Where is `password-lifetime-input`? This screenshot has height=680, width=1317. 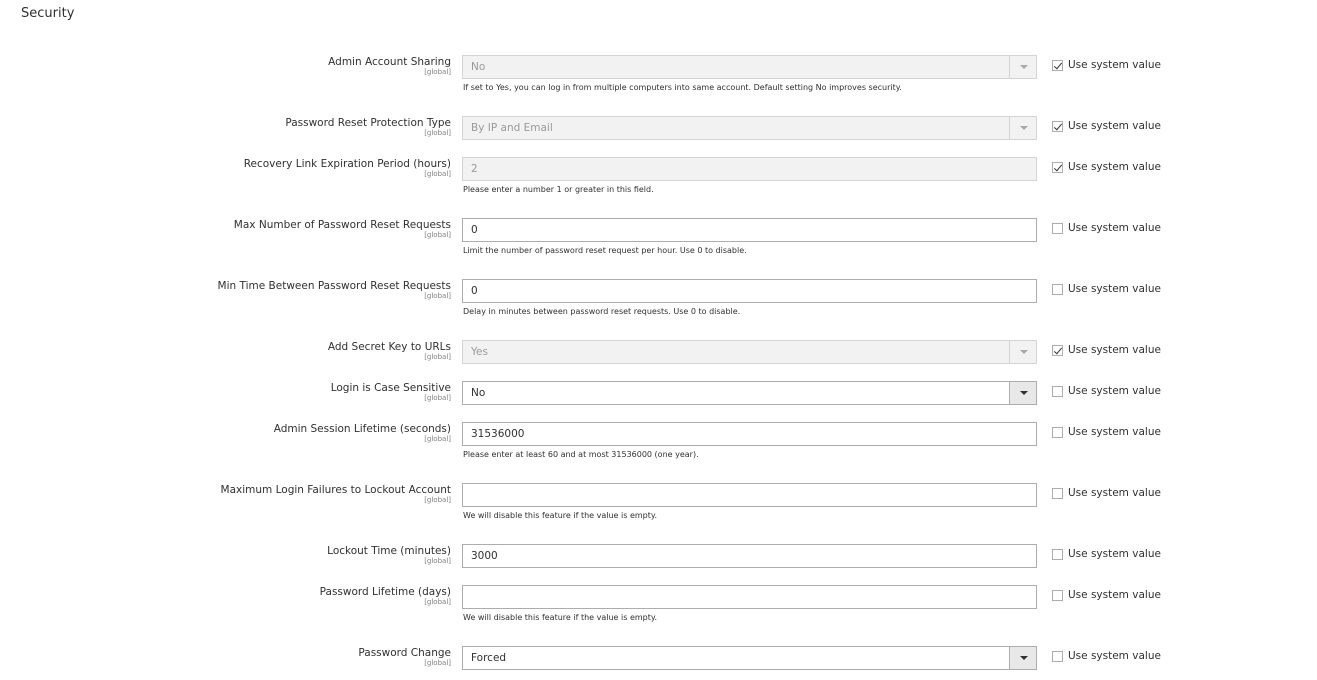 password-lifetime-input is located at coordinates (749, 597).